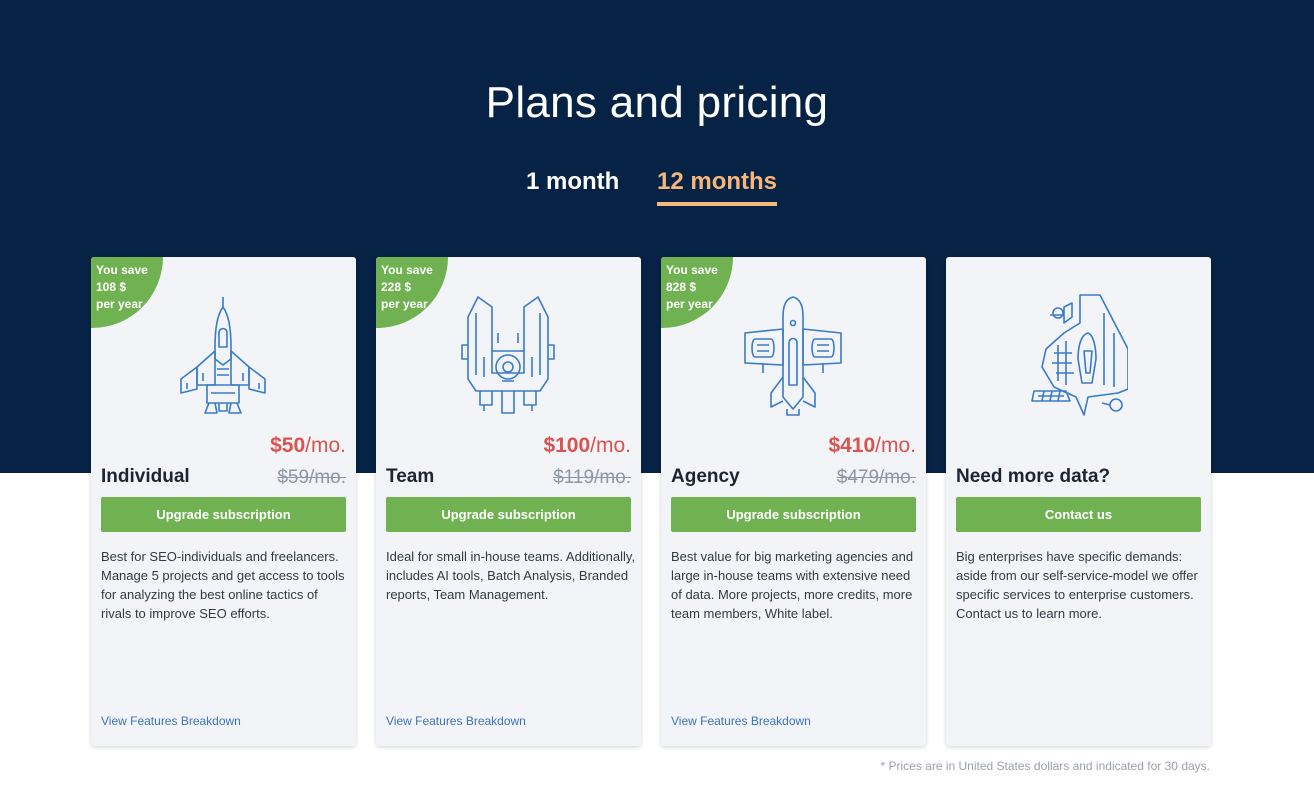 Image resolution: width=1314 pixels, height=803 pixels. I want to click on cruiser-spaceship-icon, so click(508, 355).